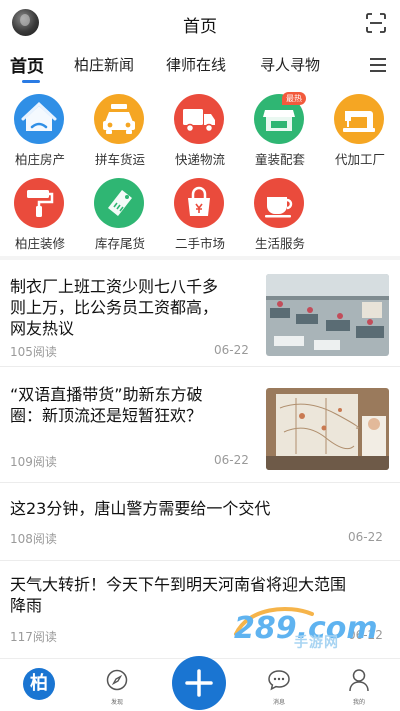 The height and width of the screenshot is (711, 400). I want to click on shopping-bag-icon, so click(199, 203).